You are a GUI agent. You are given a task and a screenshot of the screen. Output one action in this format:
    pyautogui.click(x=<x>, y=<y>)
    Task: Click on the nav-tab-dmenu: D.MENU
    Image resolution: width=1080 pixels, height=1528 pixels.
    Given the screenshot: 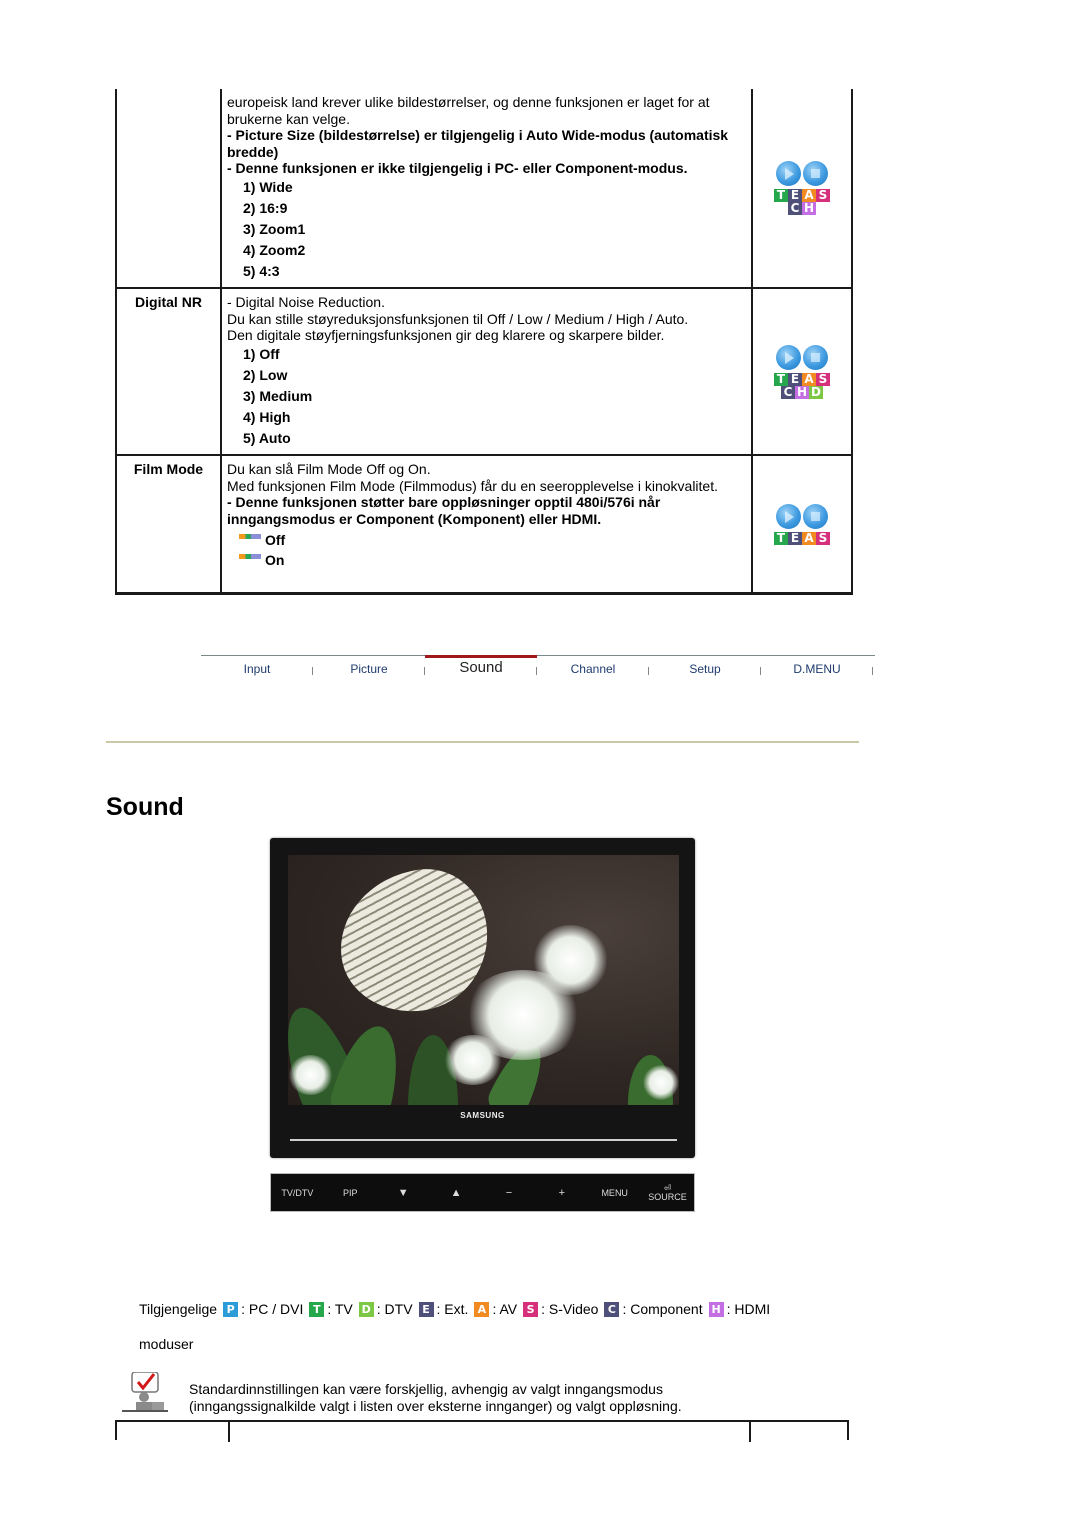 What is the action you would take?
    pyautogui.click(x=817, y=671)
    